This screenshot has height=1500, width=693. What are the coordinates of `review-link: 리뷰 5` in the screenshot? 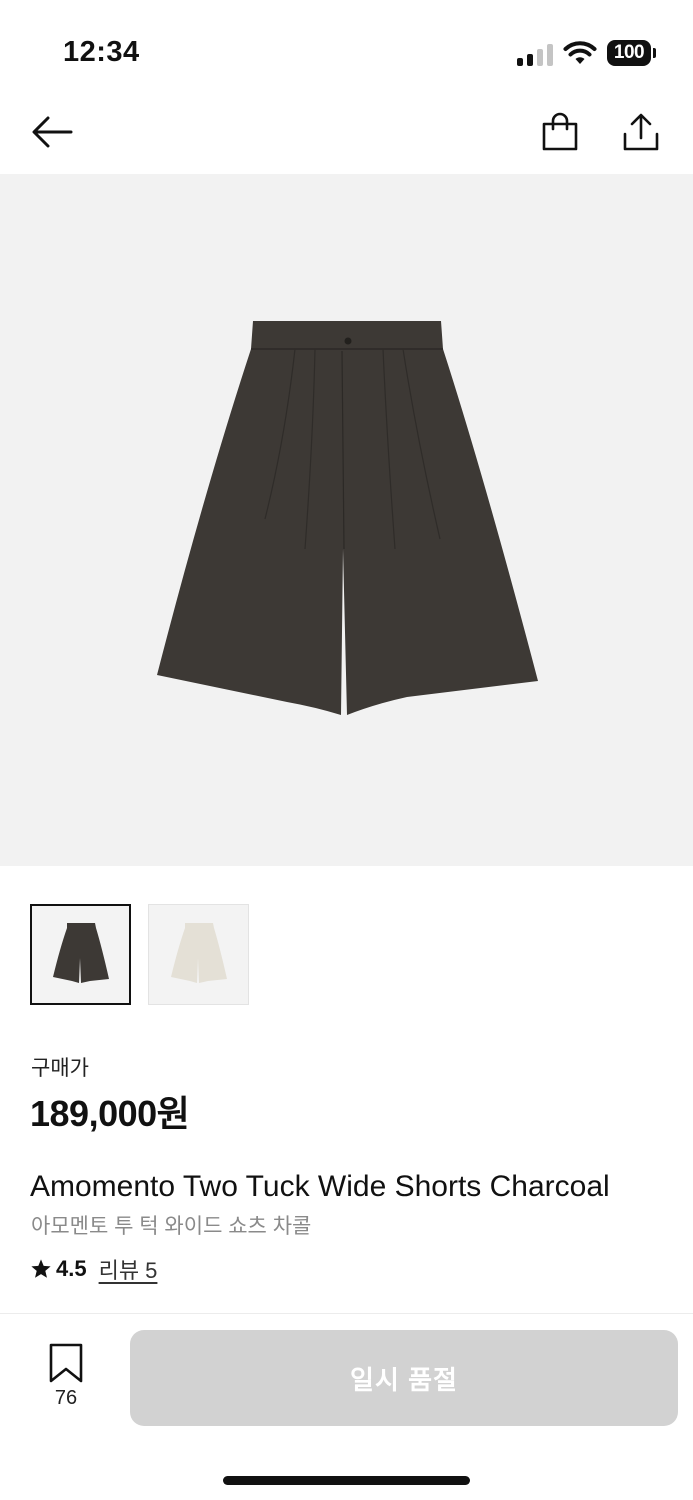 It's located at (128, 1269).